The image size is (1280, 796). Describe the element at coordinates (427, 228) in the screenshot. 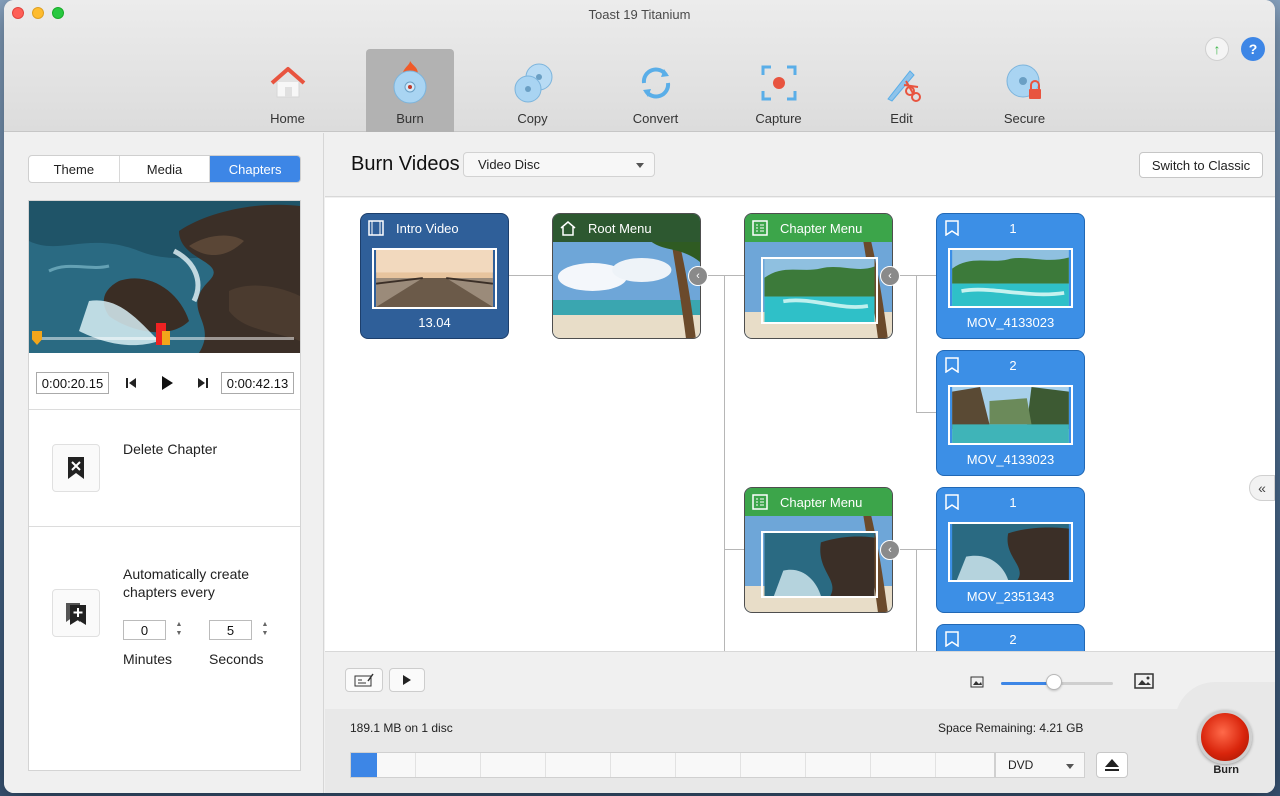

I see `node-title: Intro Video` at that location.